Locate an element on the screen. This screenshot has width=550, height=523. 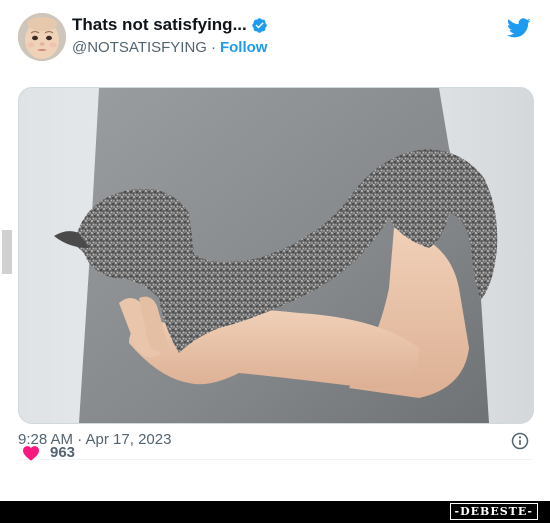
heart-icon is located at coordinates (31, 453).